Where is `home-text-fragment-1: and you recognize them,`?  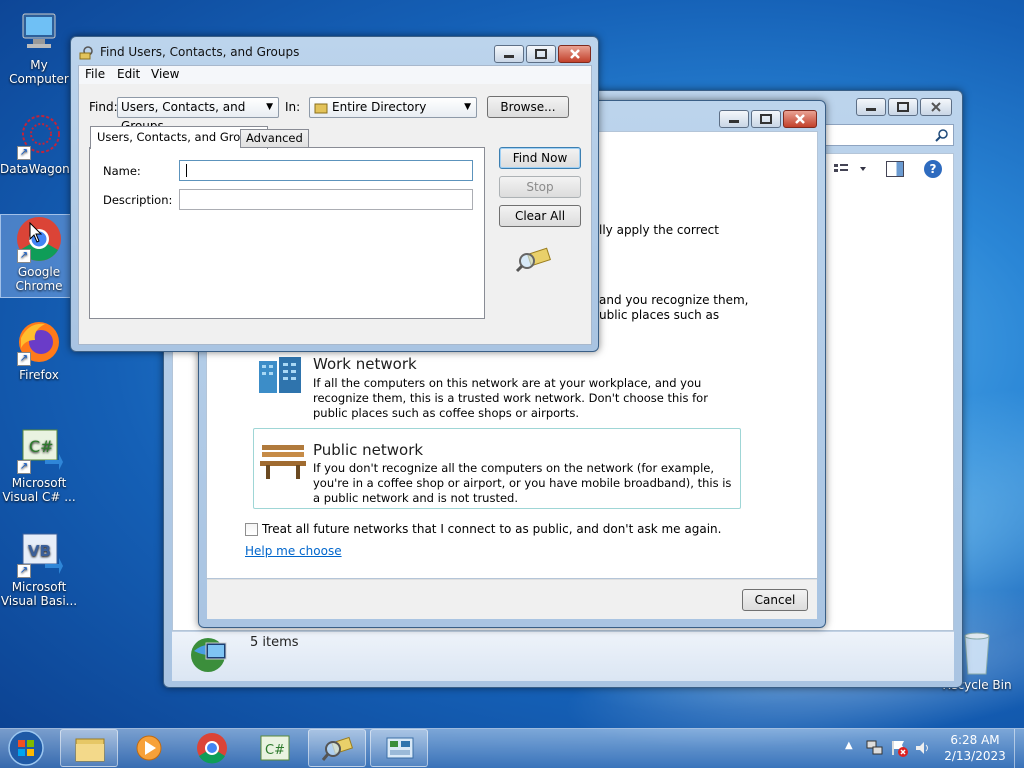
home-text-fragment-1: and you recognize them, is located at coordinates (674, 300).